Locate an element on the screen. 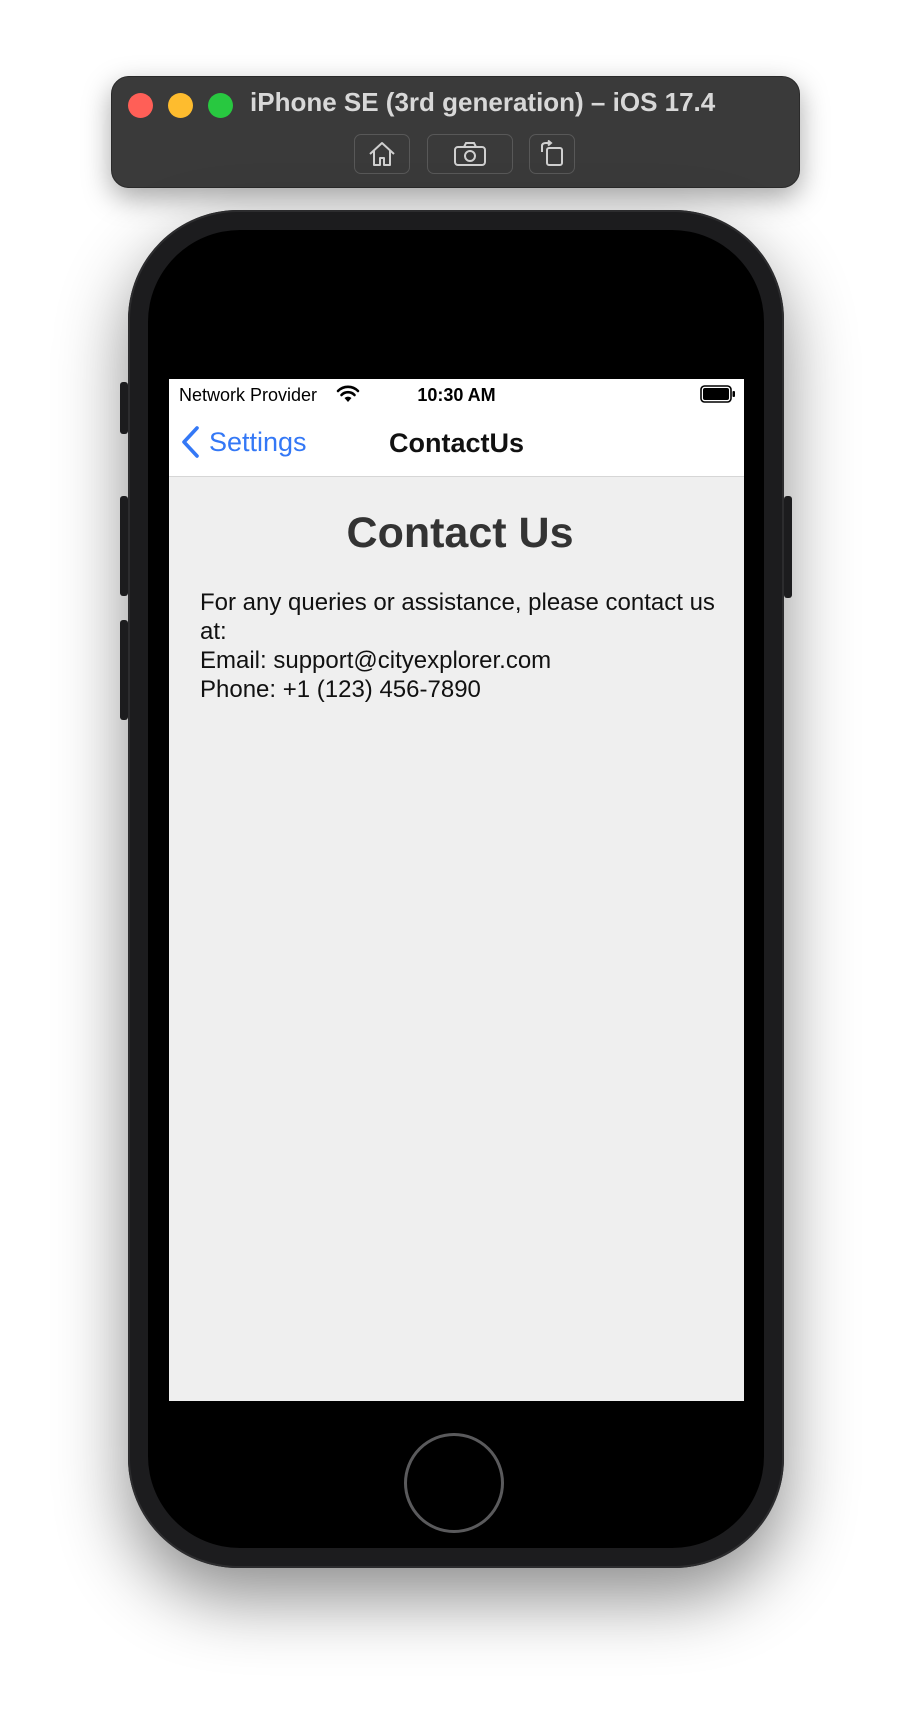 The height and width of the screenshot is (1718, 912). nav-title: ContactUs is located at coordinates (456, 443).